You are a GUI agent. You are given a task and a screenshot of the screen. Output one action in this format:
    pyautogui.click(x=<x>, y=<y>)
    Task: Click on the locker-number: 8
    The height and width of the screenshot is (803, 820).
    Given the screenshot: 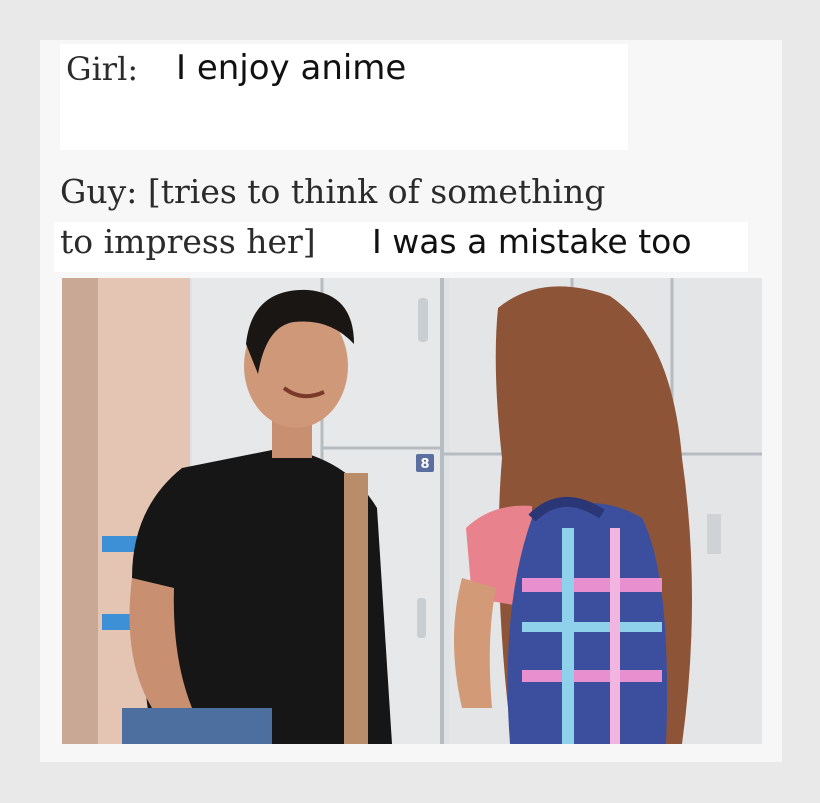 What is the action you would take?
    pyautogui.click(x=424, y=464)
    